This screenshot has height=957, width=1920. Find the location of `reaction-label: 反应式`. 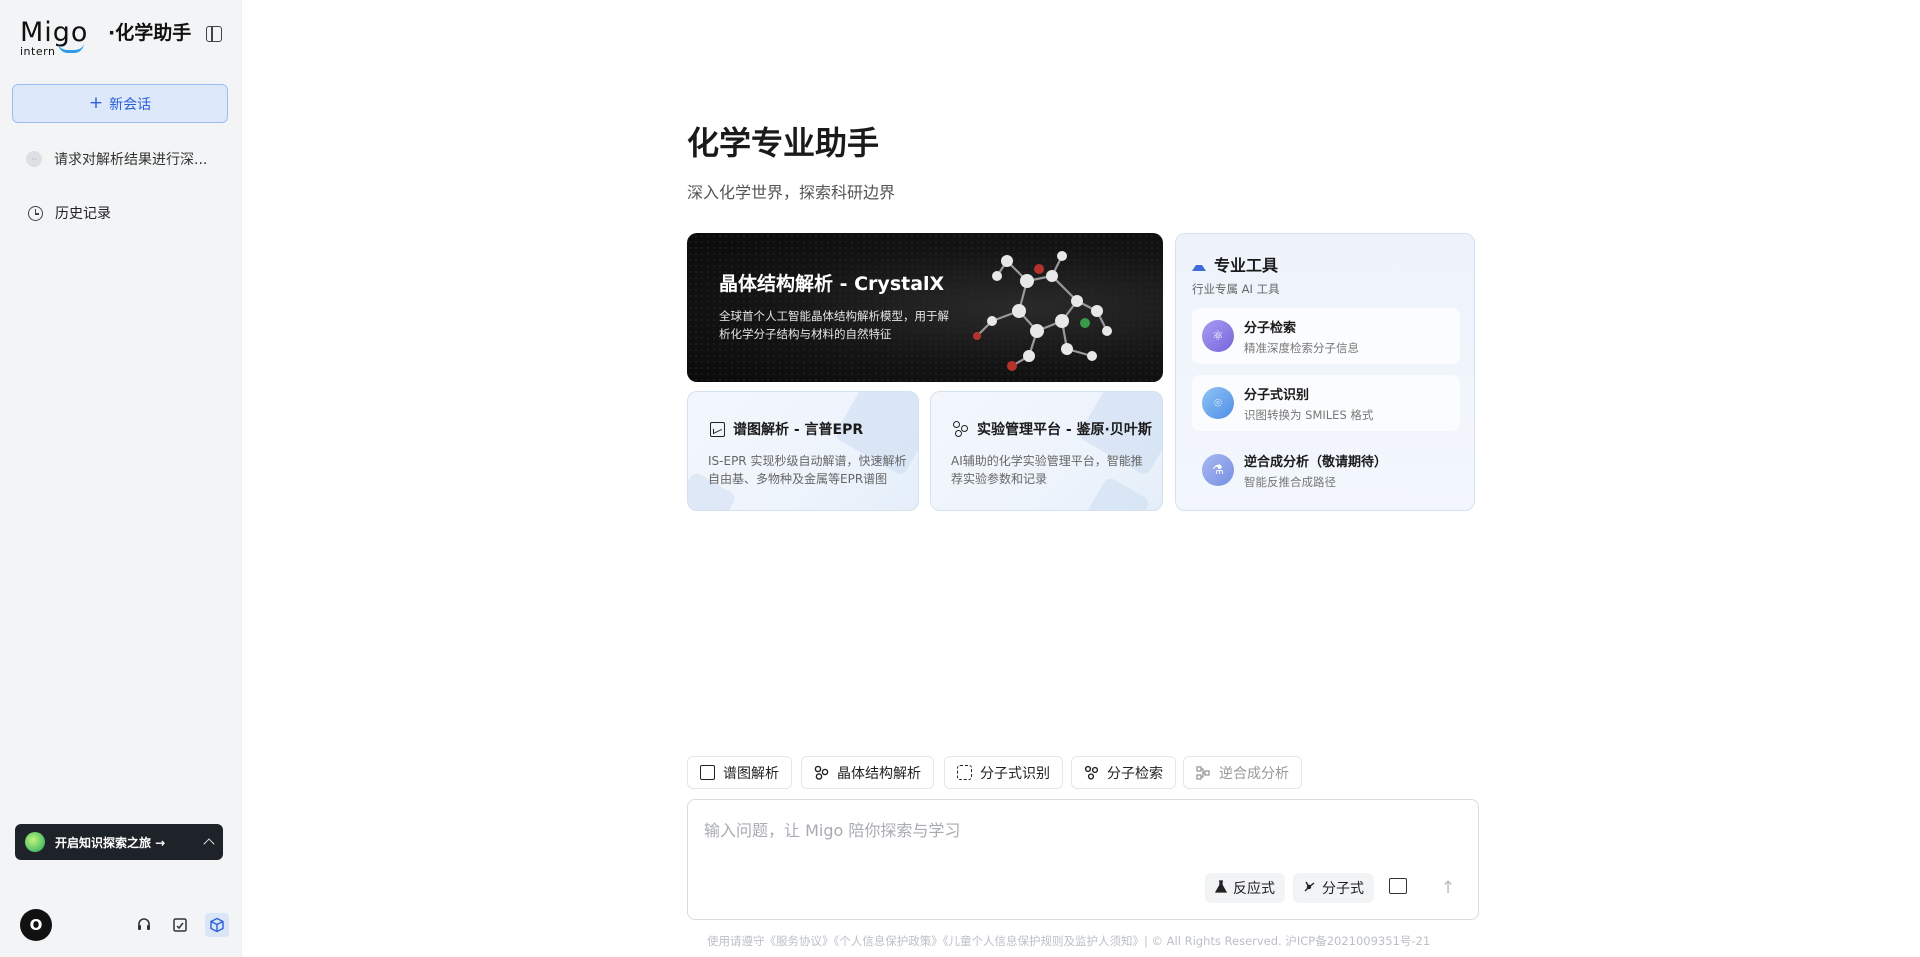

reaction-label: 反应式 is located at coordinates (1254, 889).